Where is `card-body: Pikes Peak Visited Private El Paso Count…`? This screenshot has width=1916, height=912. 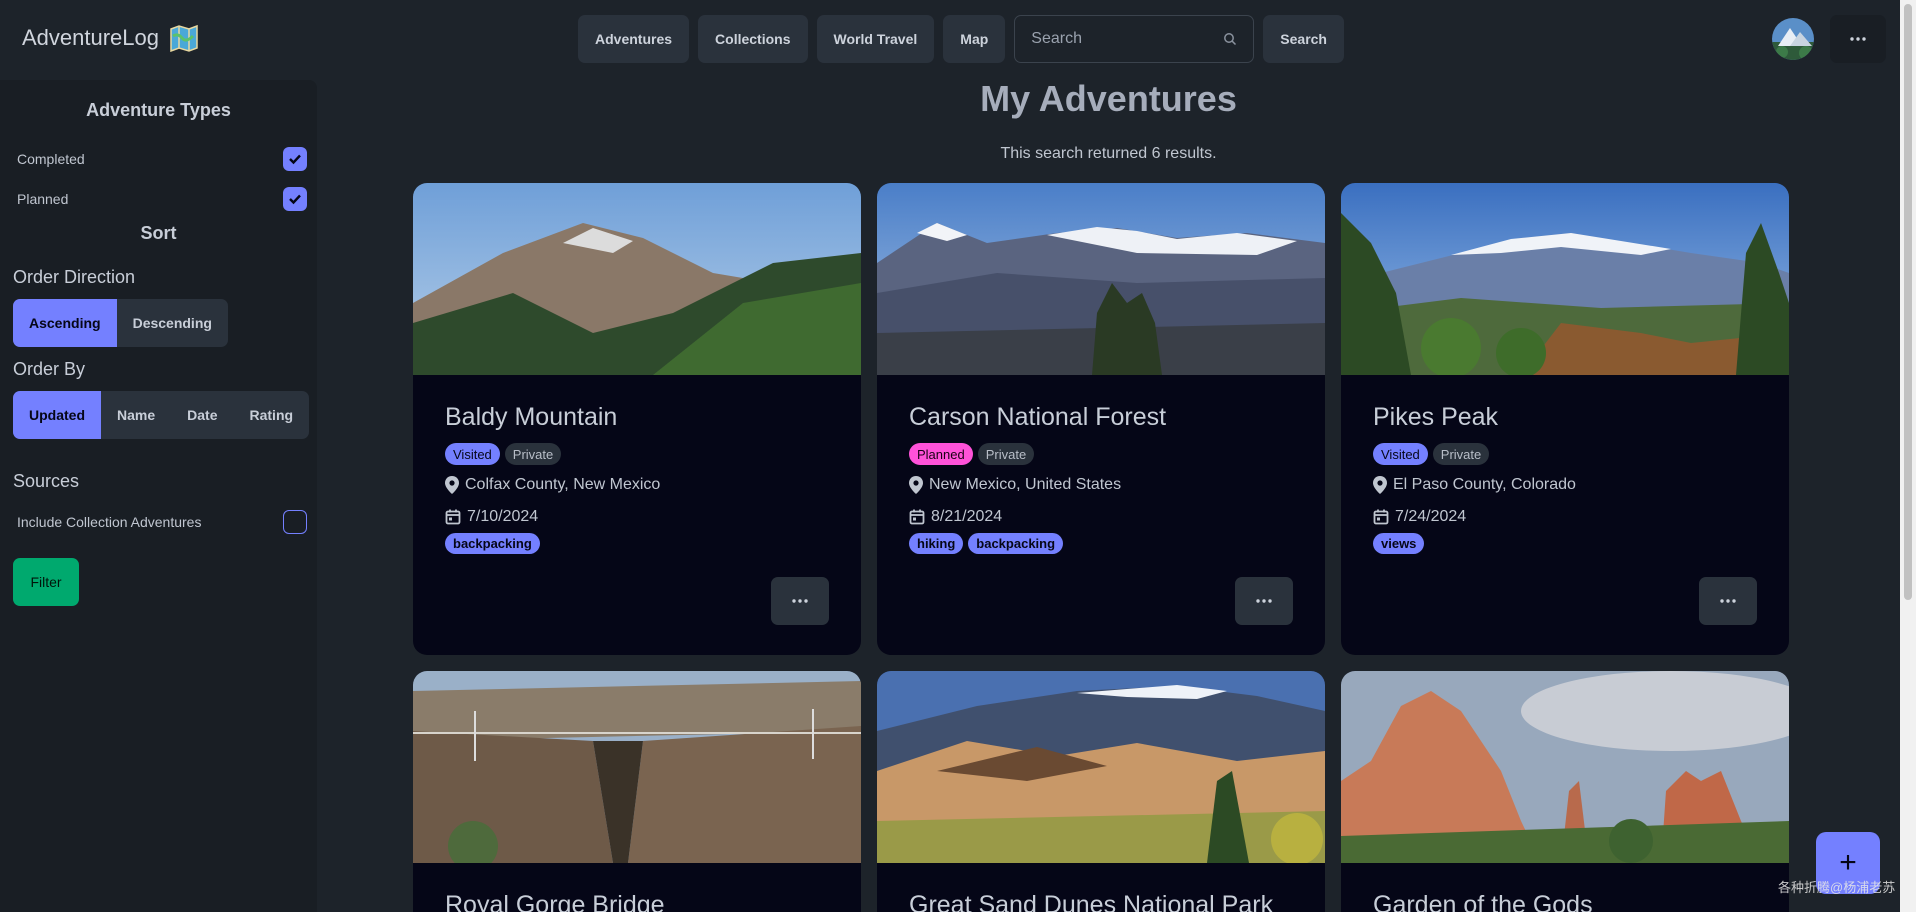
card-body: Pikes Peak Visited Private El Paso Count… is located at coordinates (1573, 478).